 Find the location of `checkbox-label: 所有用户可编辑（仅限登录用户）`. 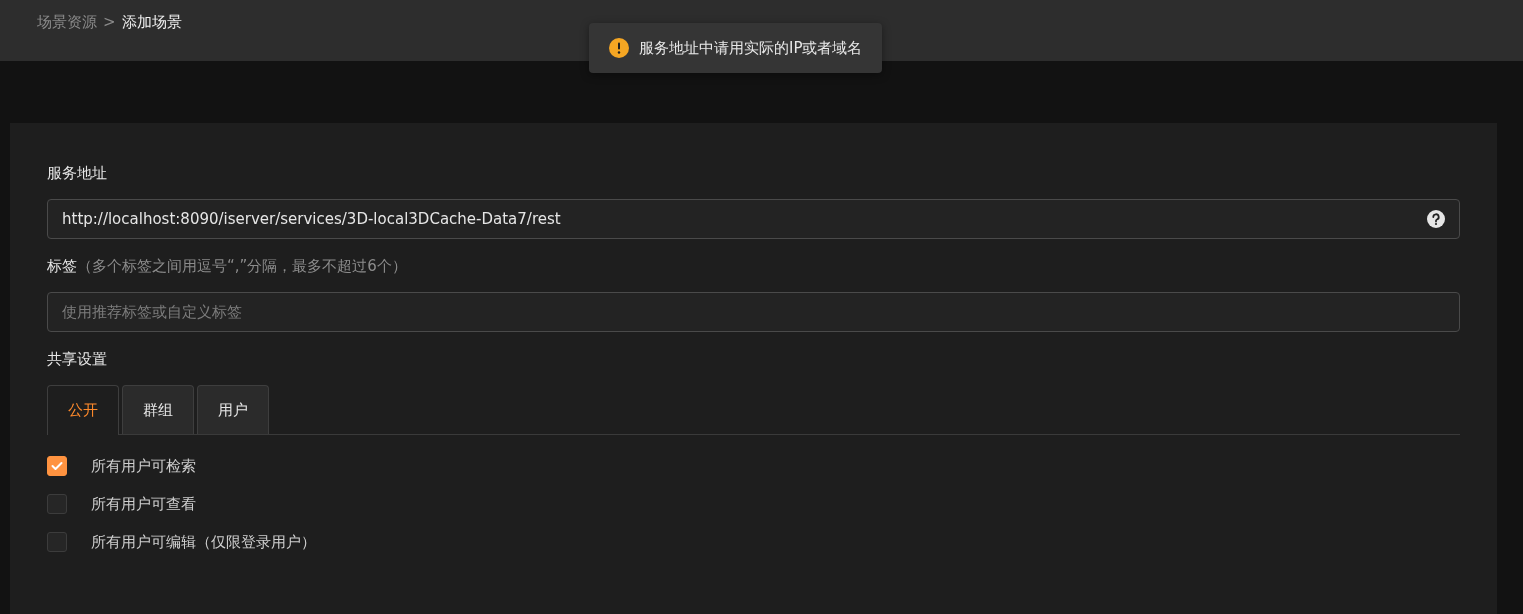

checkbox-label: 所有用户可编辑（仅限登录用户） is located at coordinates (203, 542).